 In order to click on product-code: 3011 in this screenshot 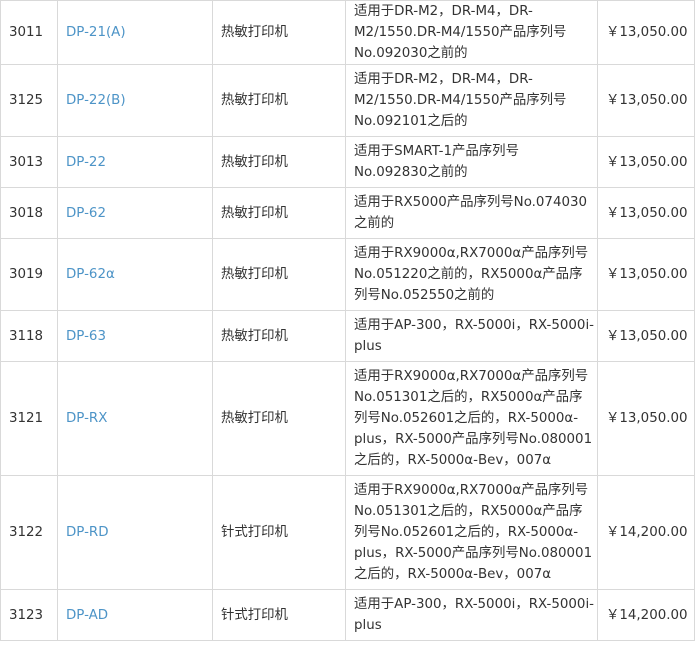, I will do `click(26, 32)`.